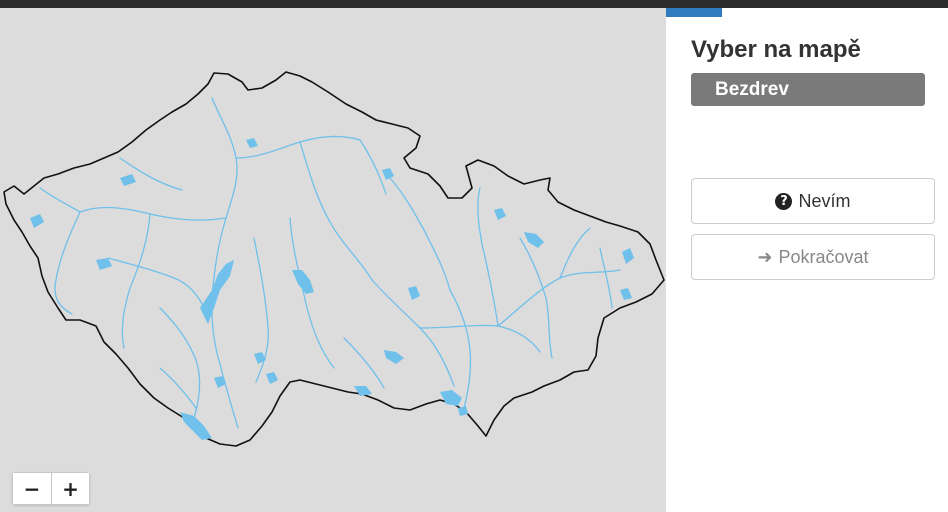  I want to click on question-circle-icon: ?, so click(784, 201).